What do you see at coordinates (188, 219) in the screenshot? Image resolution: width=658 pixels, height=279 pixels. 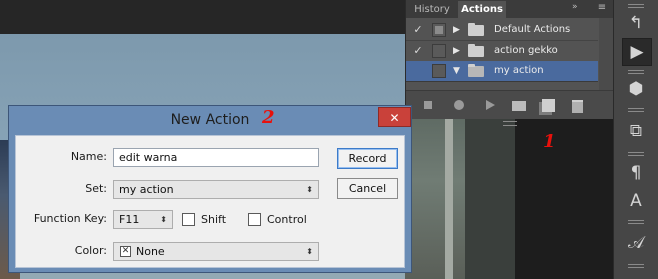 I see `shift-checkbox` at bounding box center [188, 219].